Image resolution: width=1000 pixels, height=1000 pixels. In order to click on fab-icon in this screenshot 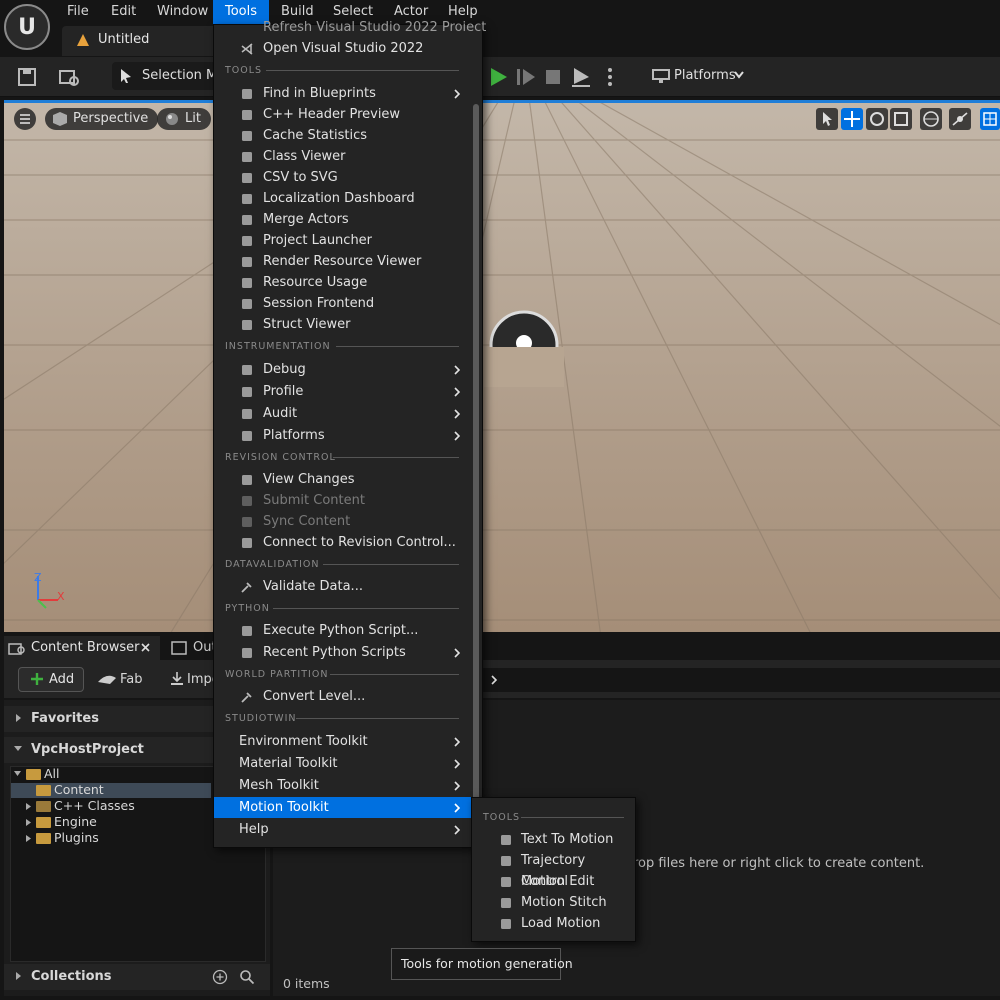, I will do `click(107, 679)`.